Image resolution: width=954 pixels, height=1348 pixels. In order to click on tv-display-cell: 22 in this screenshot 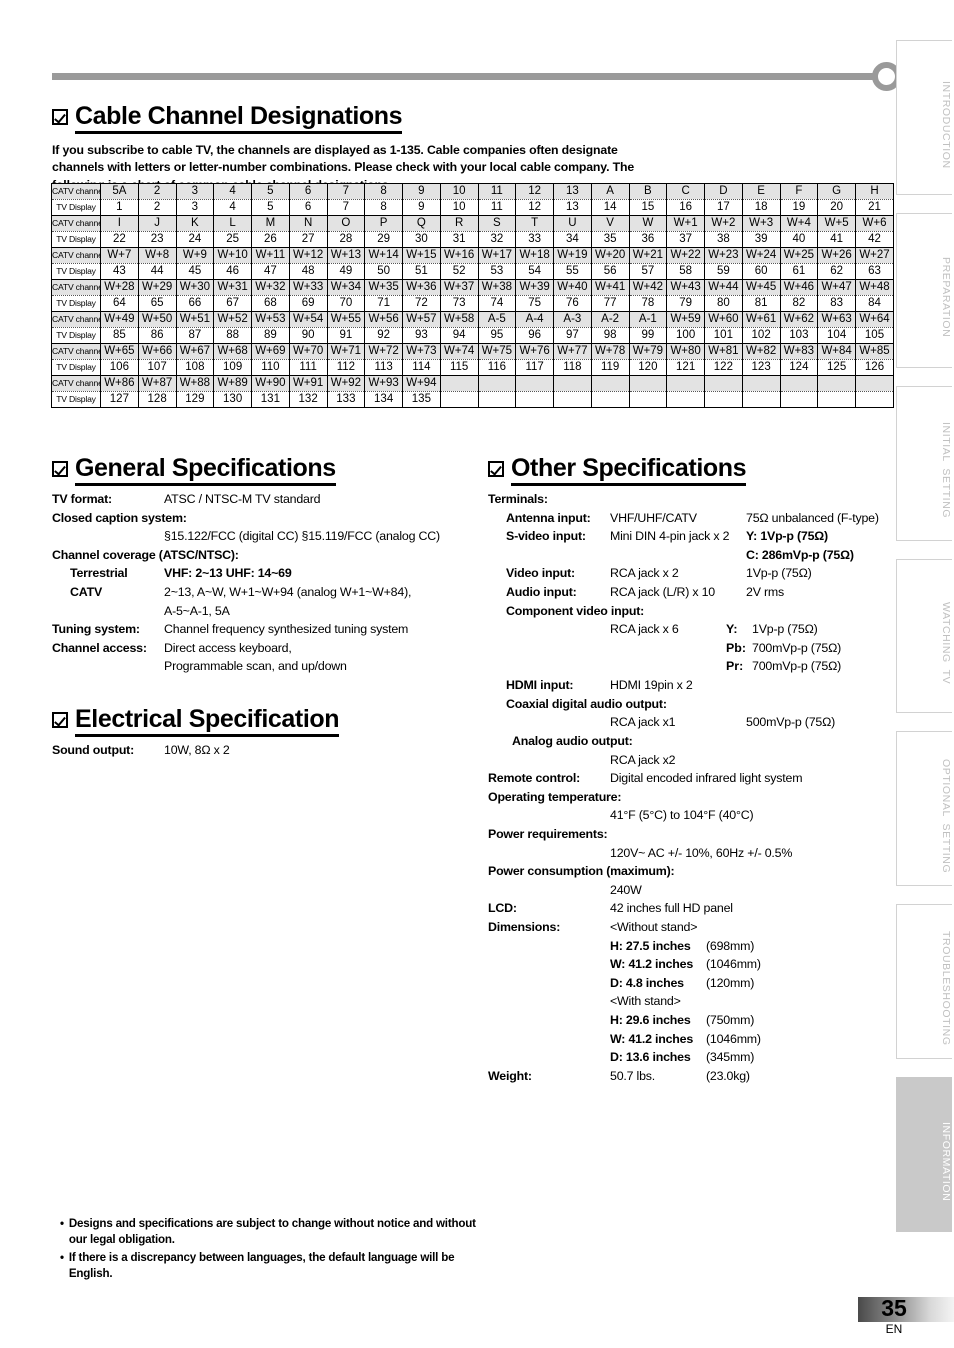, I will do `click(119, 239)`.